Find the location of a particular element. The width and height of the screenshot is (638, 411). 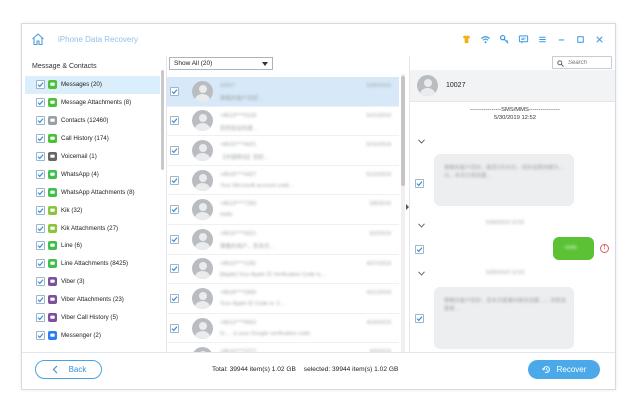

minimize-icon is located at coordinates (561, 39).